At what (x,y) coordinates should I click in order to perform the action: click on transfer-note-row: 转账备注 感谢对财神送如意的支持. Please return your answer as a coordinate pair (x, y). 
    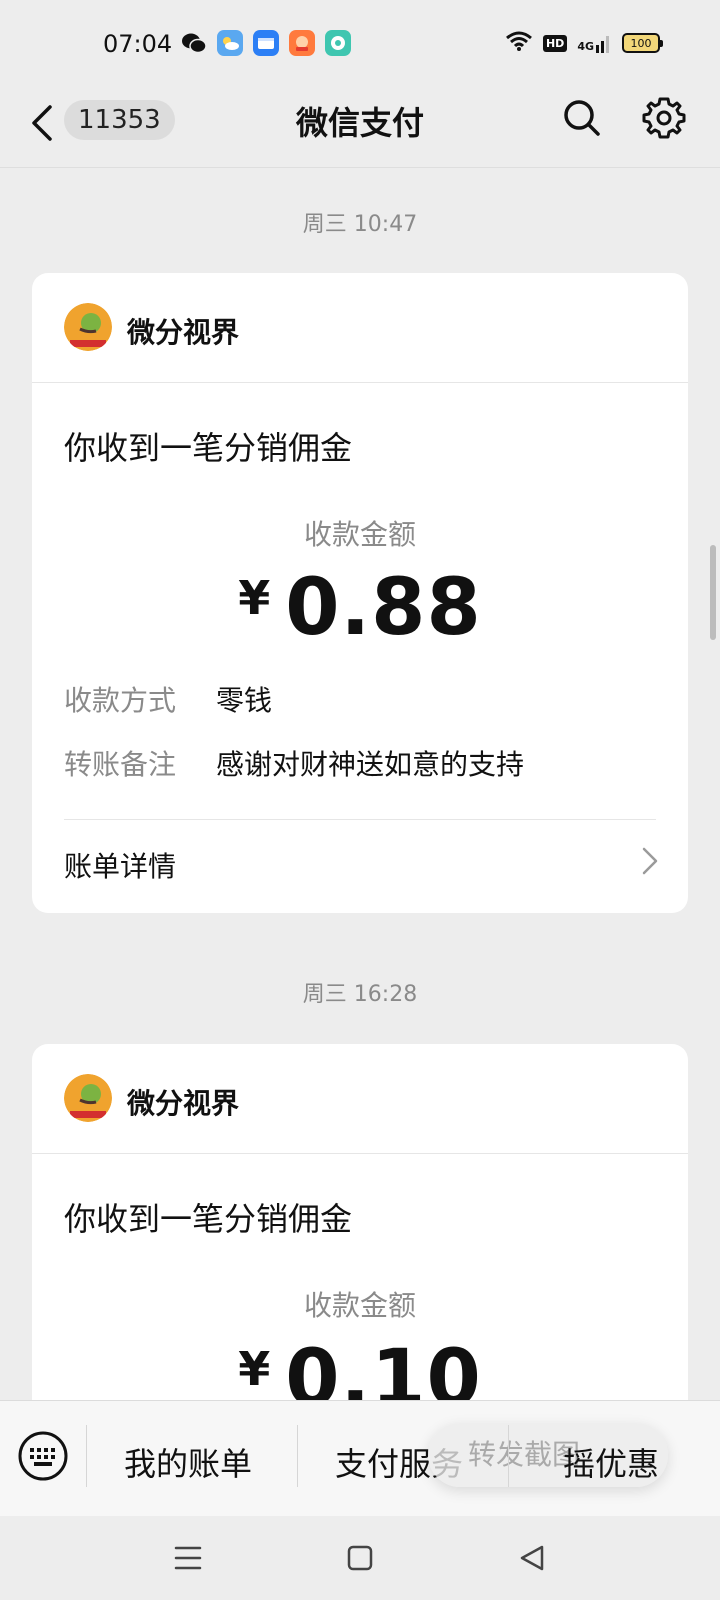
    Looking at the image, I should click on (294, 763).